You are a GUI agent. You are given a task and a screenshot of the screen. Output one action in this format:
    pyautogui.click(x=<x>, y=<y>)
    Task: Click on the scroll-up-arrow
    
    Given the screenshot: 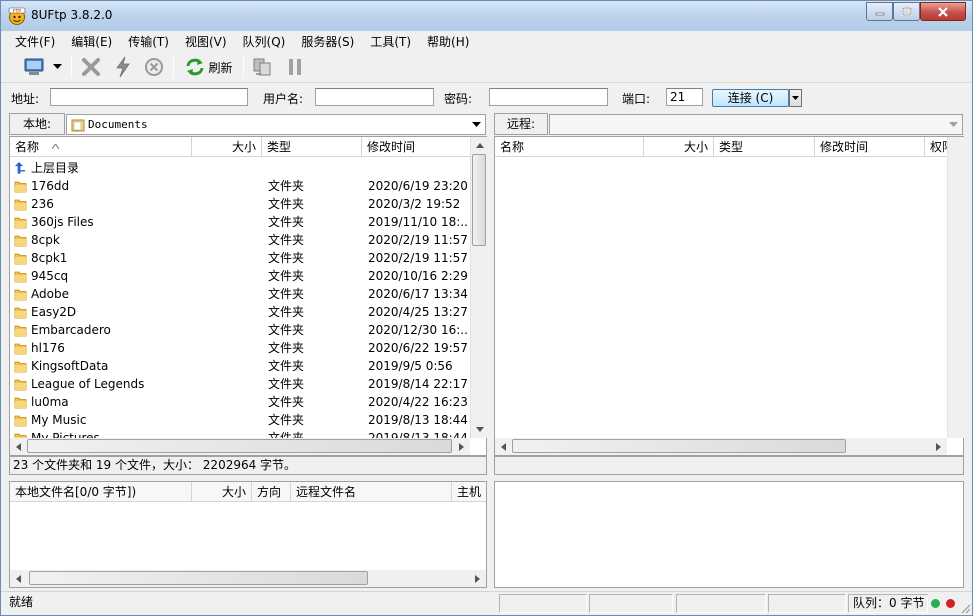 What is the action you would take?
    pyautogui.click(x=479, y=145)
    